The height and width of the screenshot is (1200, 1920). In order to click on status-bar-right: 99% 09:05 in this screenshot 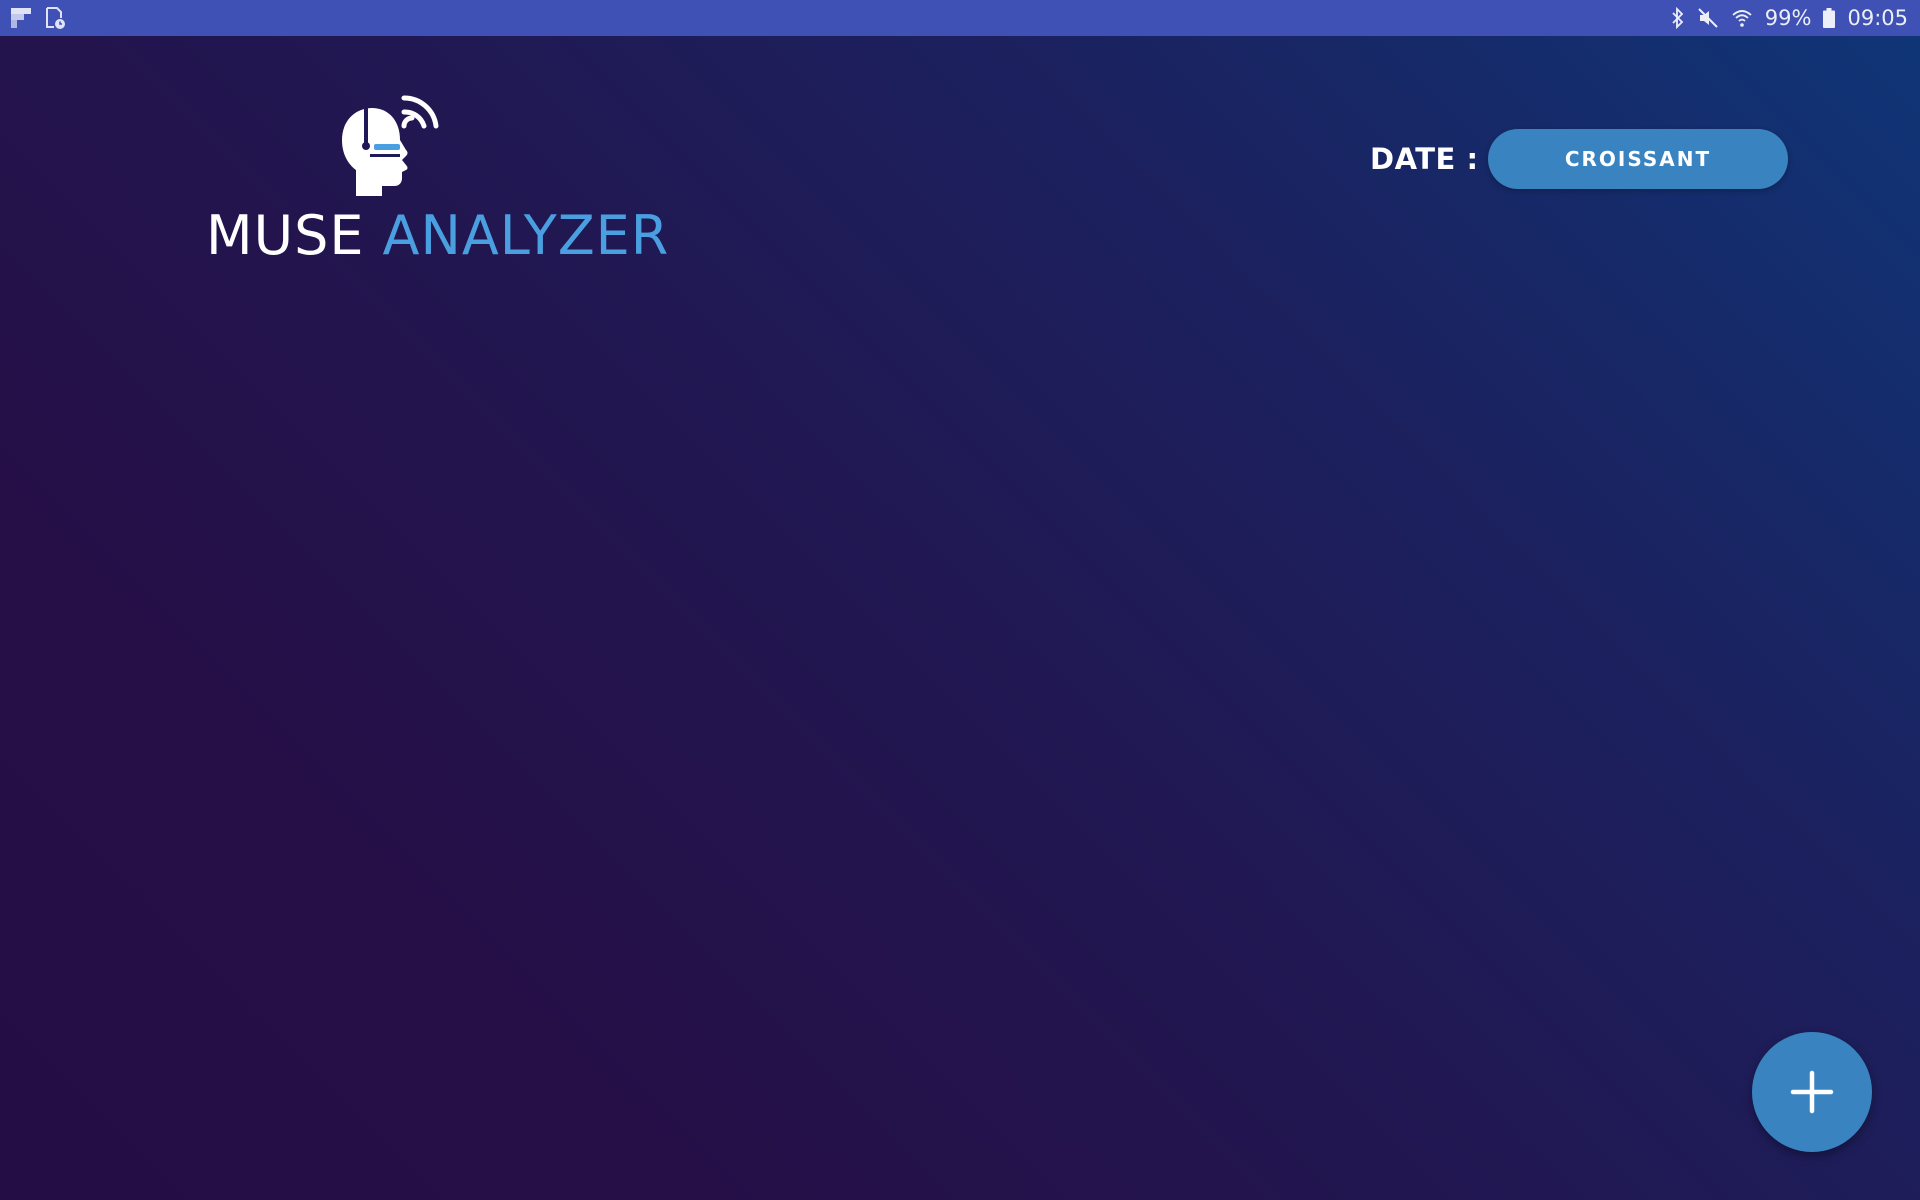, I will do `click(1789, 18)`.